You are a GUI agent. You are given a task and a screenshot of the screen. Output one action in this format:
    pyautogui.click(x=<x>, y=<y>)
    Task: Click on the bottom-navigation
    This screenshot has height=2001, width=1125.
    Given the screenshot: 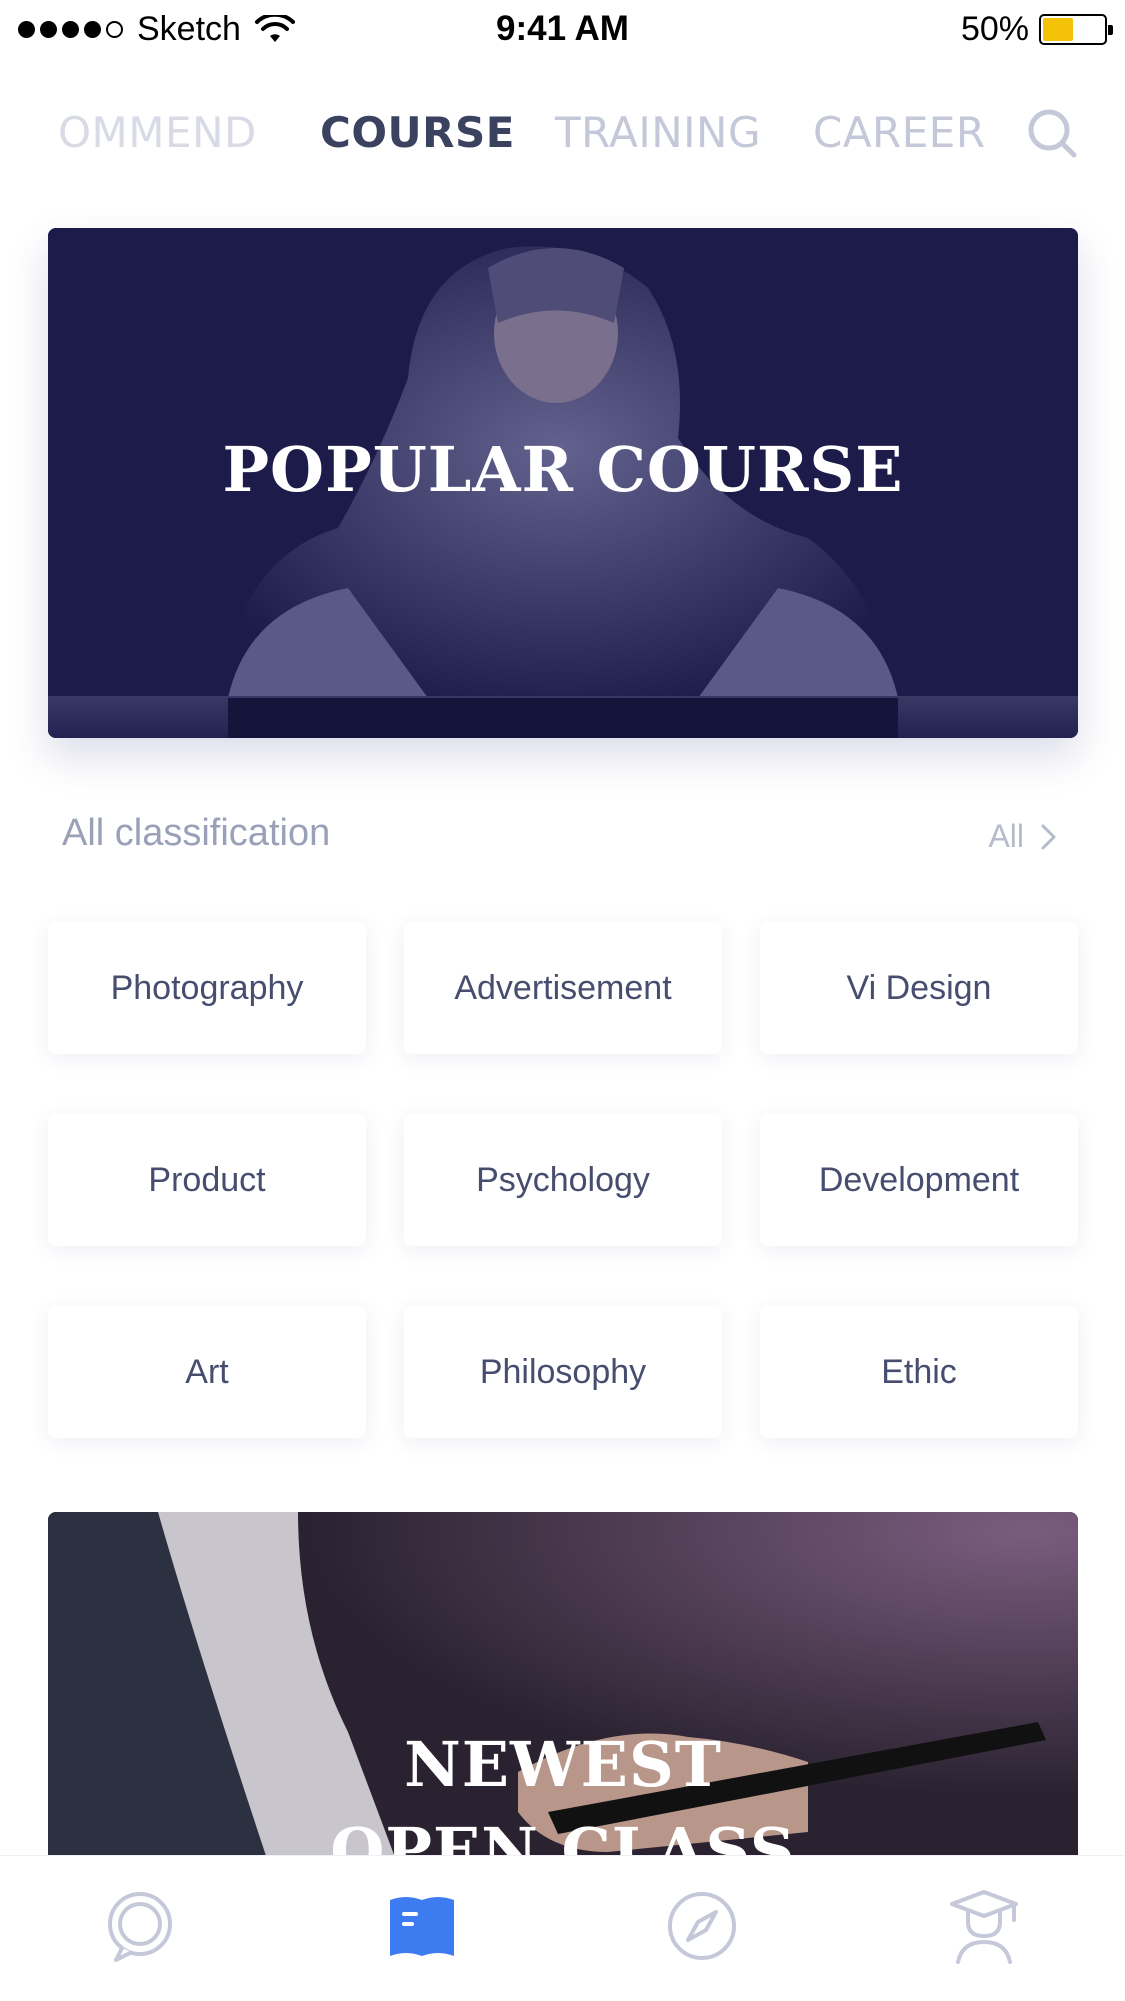 What is the action you would take?
    pyautogui.click(x=562, y=1928)
    